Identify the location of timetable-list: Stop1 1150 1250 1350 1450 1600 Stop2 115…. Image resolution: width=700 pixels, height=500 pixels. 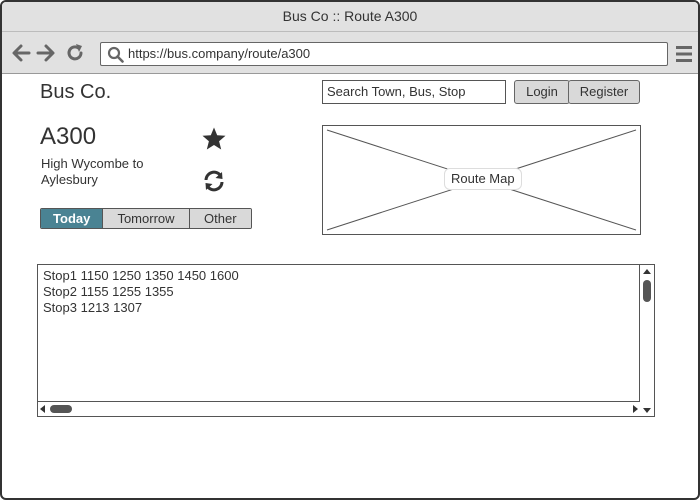
(141, 292).